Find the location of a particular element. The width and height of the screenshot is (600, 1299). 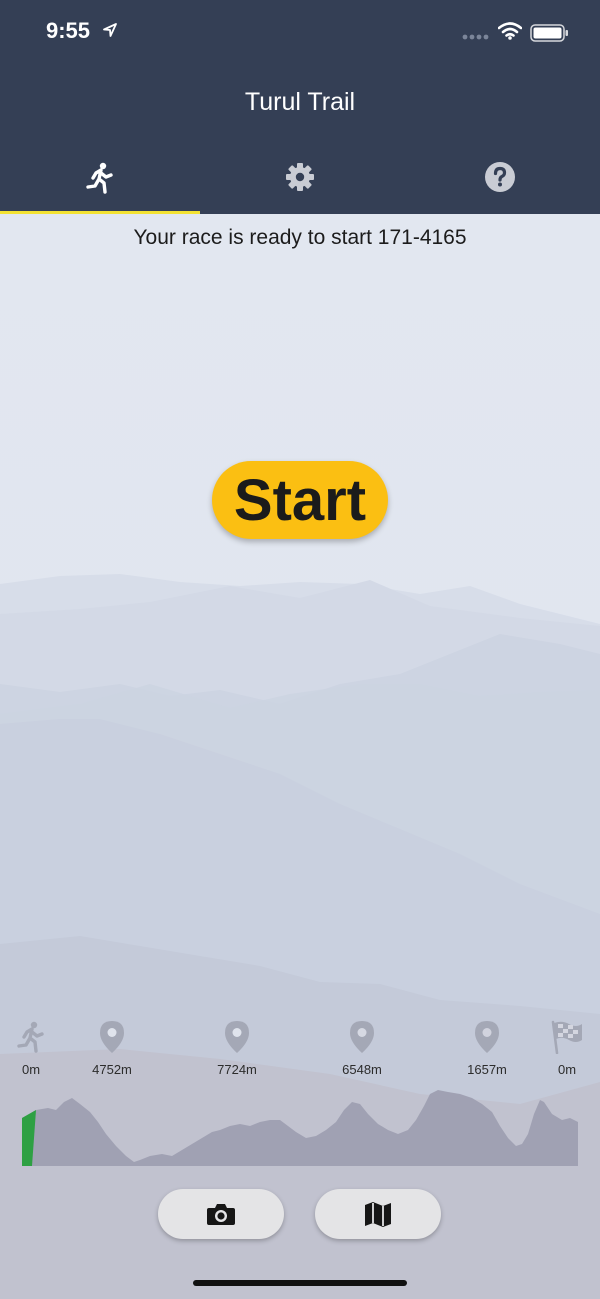

camera-button is located at coordinates (221, 1214).